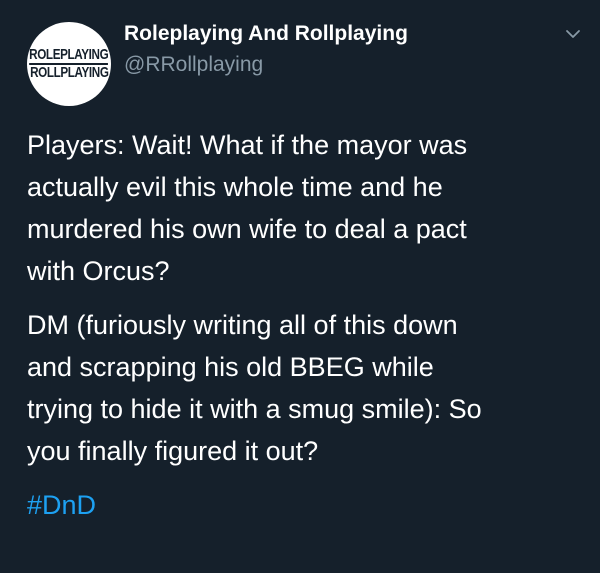 This screenshot has height=573, width=600. Describe the element at coordinates (307, 505) in the screenshot. I see `hashtag-link: #DnD` at that location.